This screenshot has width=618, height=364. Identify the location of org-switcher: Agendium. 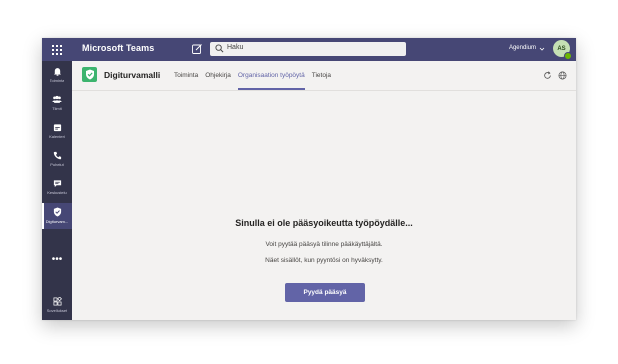
(522, 48).